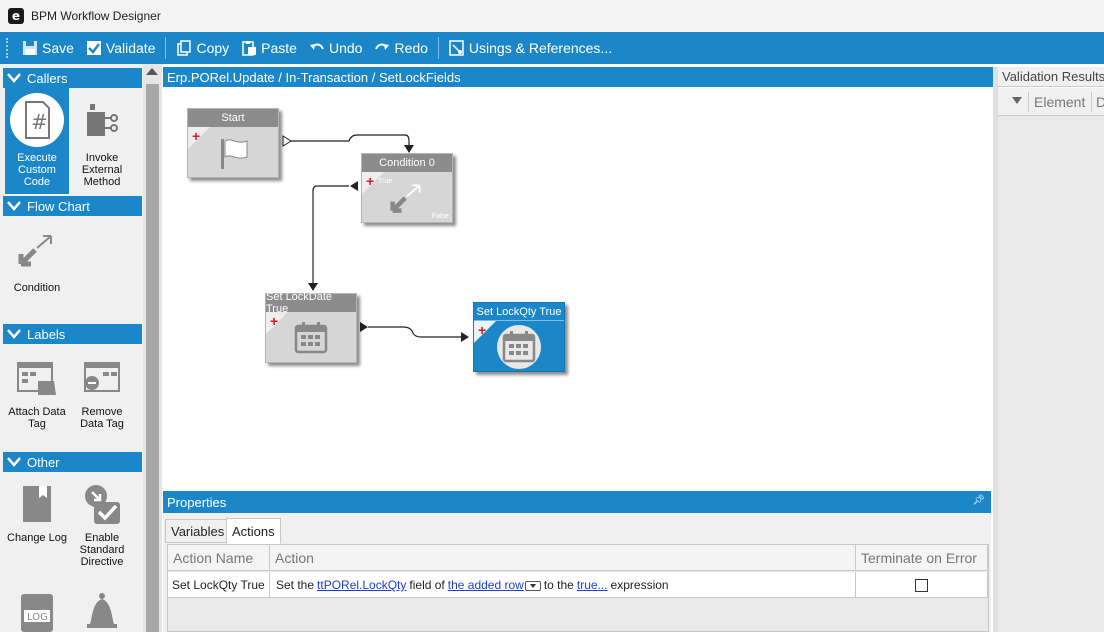 Image resolution: width=1104 pixels, height=632 pixels. What do you see at coordinates (1051, 77) in the screenshot?
I see `validation-title: Validation Results` at bounding box center [1051, 77].